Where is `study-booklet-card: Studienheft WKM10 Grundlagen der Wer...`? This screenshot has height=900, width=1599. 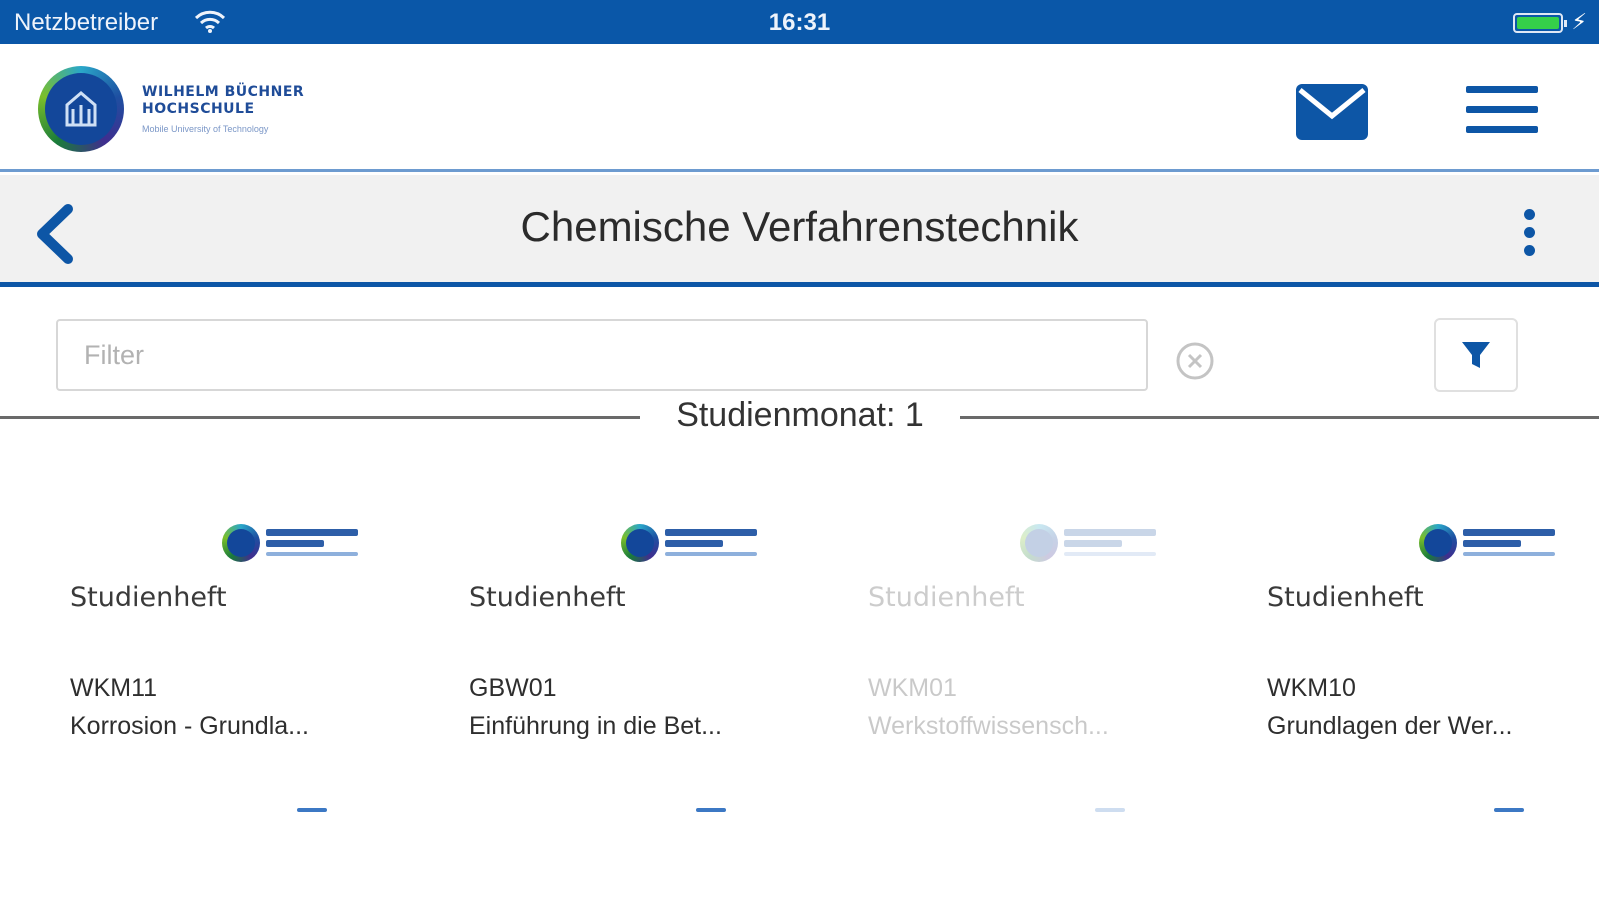 study-booklet-card: Studienheft WKM10 Grundlagen der Wer... is located at coordinates (1429, 665).